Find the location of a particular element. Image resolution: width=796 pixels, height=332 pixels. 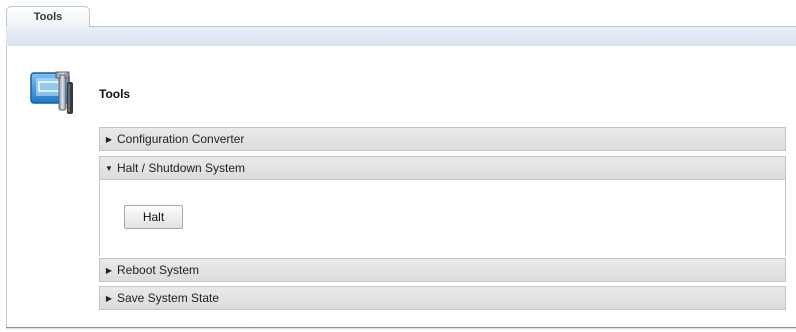

tab-tools: Tools is located at coordinates (48, 16).